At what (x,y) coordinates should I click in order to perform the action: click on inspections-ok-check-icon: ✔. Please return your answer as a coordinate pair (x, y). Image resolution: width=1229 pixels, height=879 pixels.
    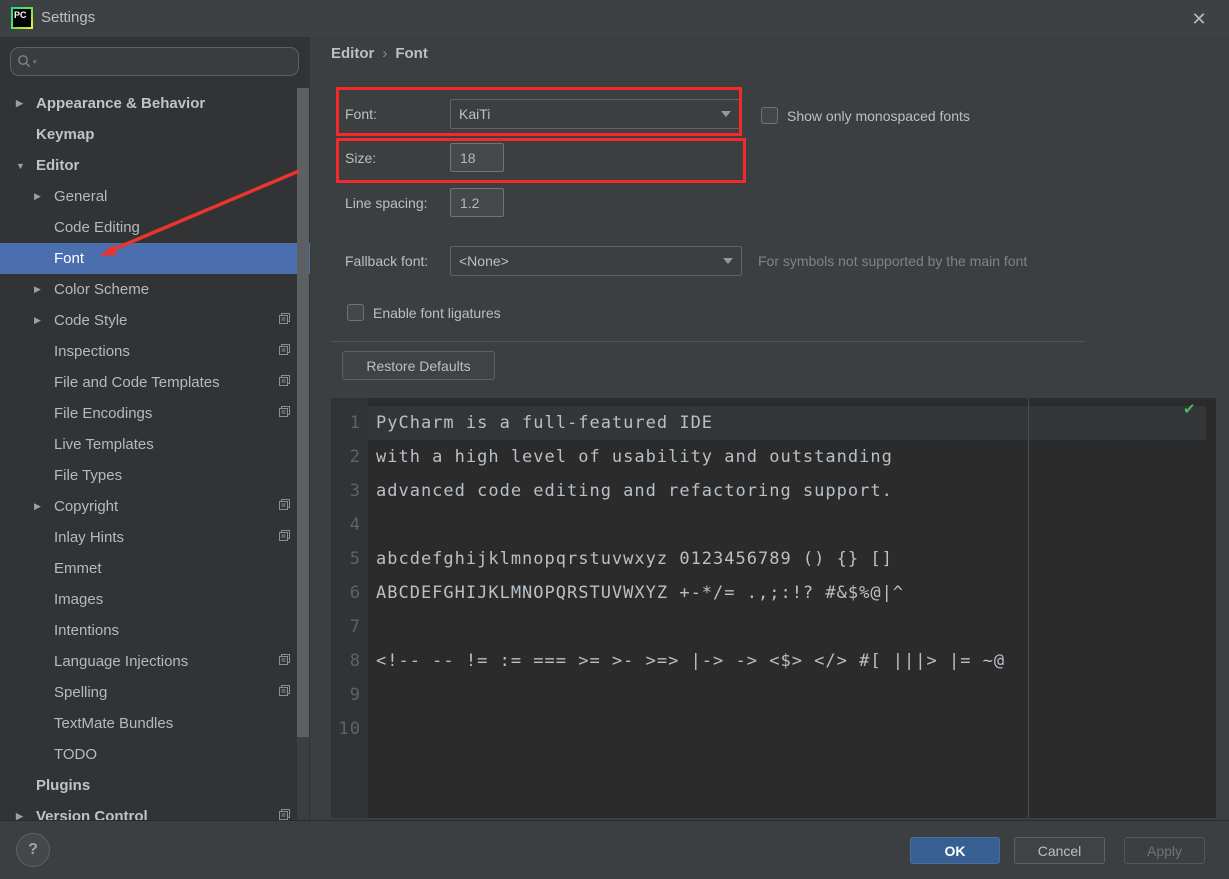
    Looking at the image, I should click on (1189, 409).